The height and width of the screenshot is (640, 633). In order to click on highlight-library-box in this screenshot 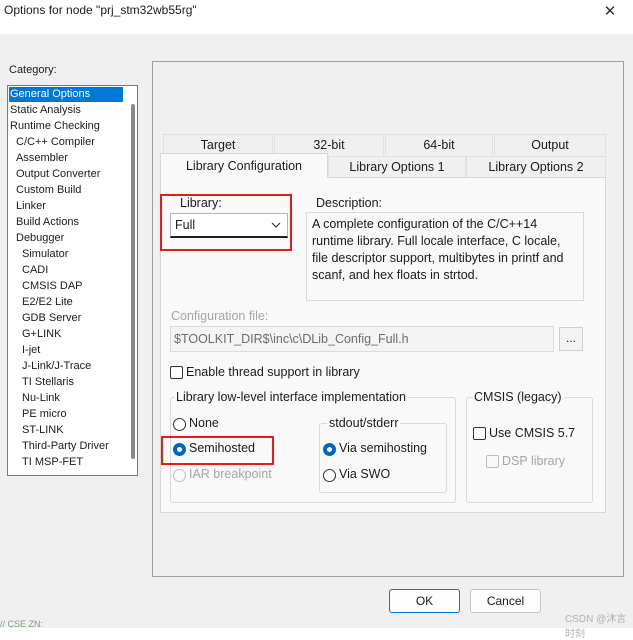, I will do `click(226, 222)`.